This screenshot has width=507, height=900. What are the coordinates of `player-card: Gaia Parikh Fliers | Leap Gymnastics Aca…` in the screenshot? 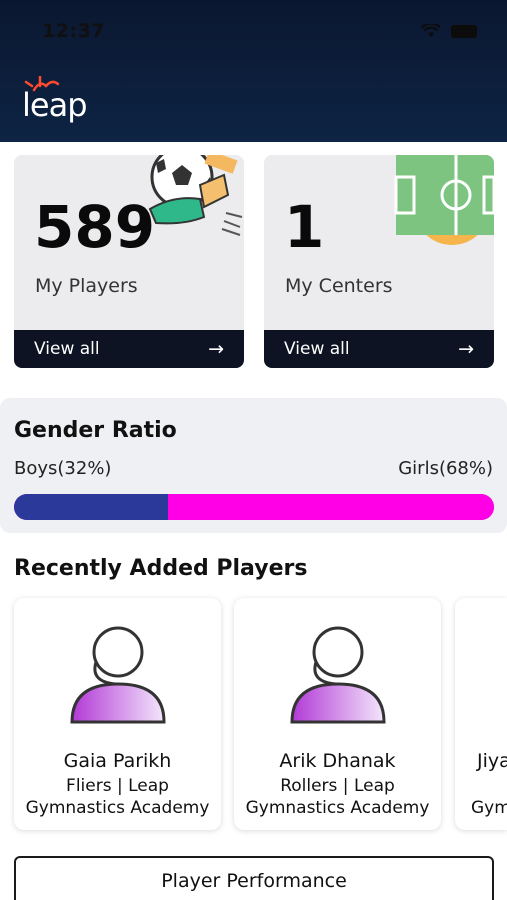 It's located at (117, 714).